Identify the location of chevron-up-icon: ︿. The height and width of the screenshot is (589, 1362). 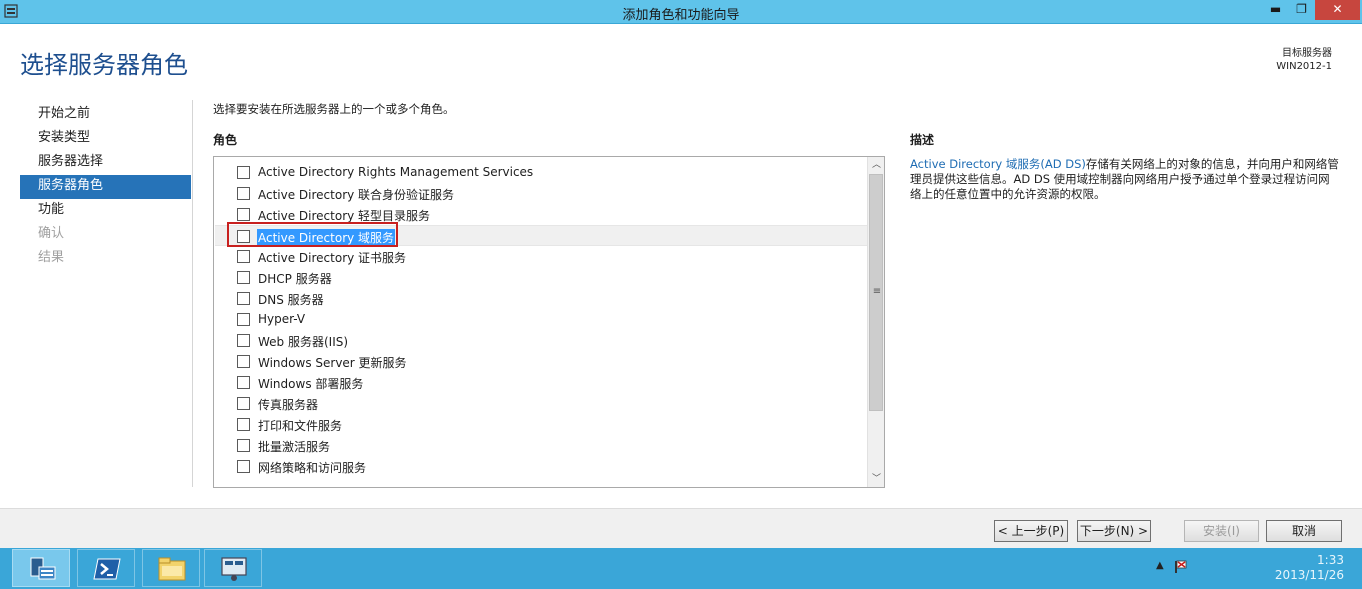
(876, 165).